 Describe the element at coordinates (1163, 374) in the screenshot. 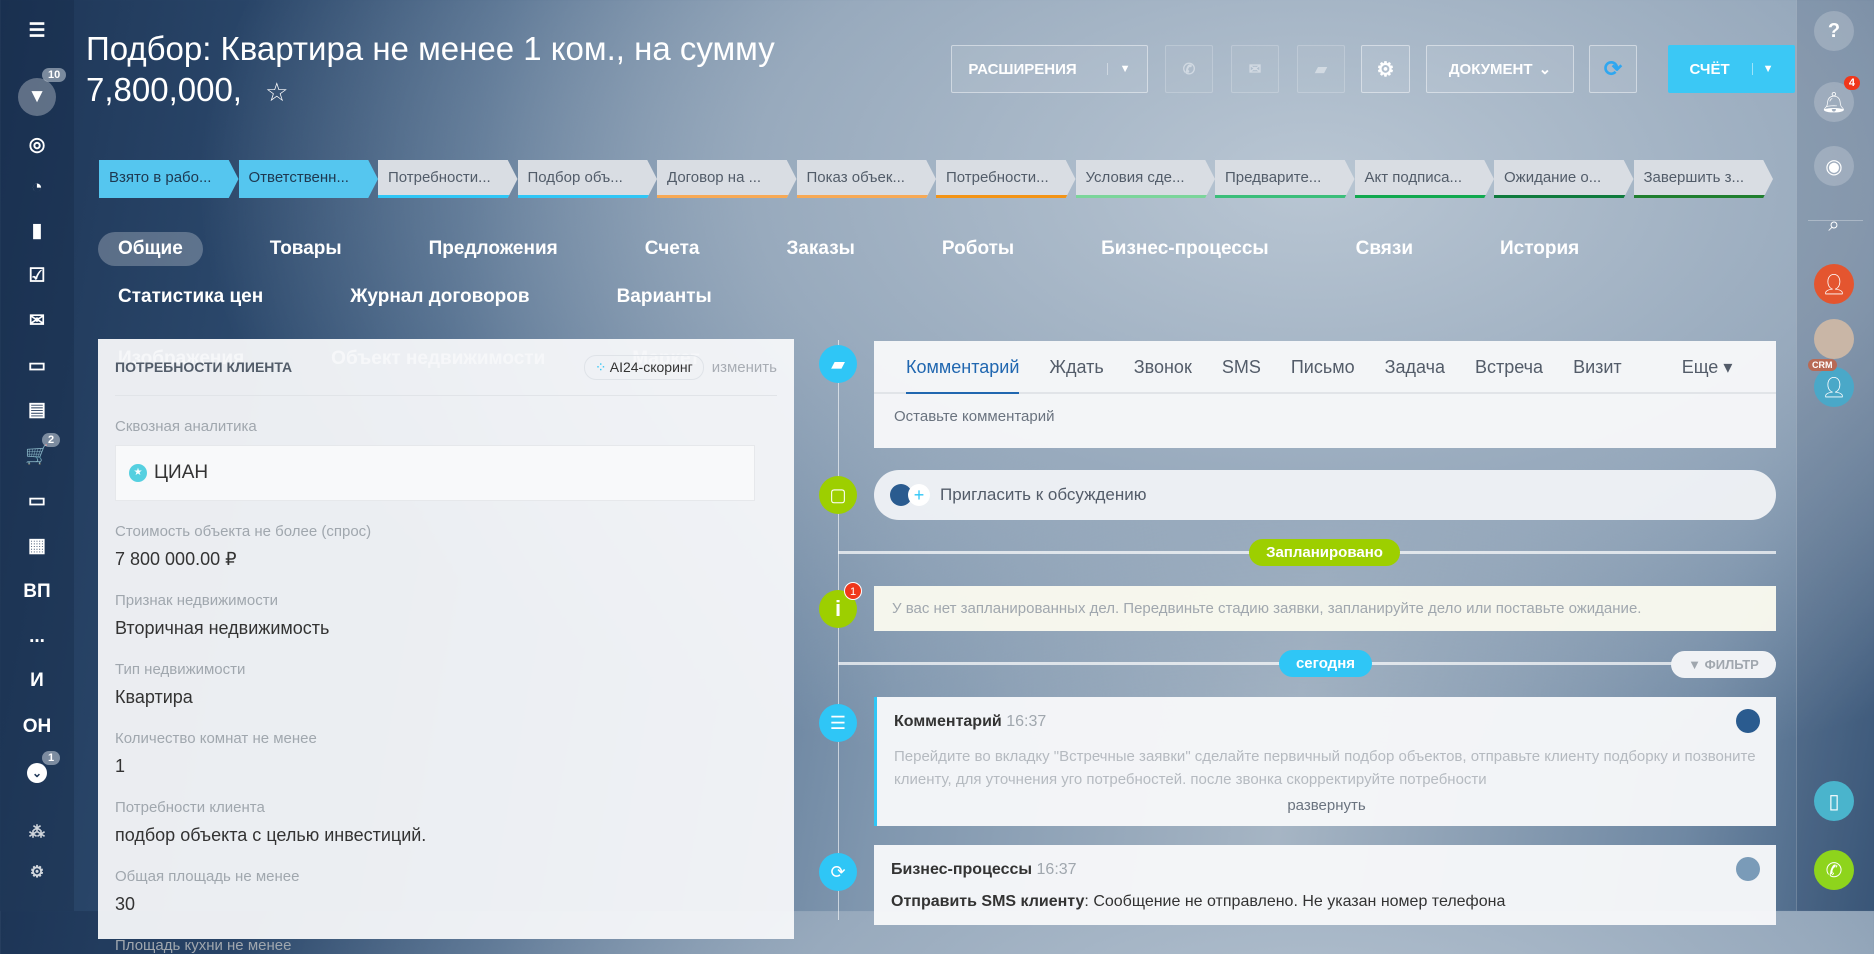

I see `editor-tab-3: Звонок` at that location.